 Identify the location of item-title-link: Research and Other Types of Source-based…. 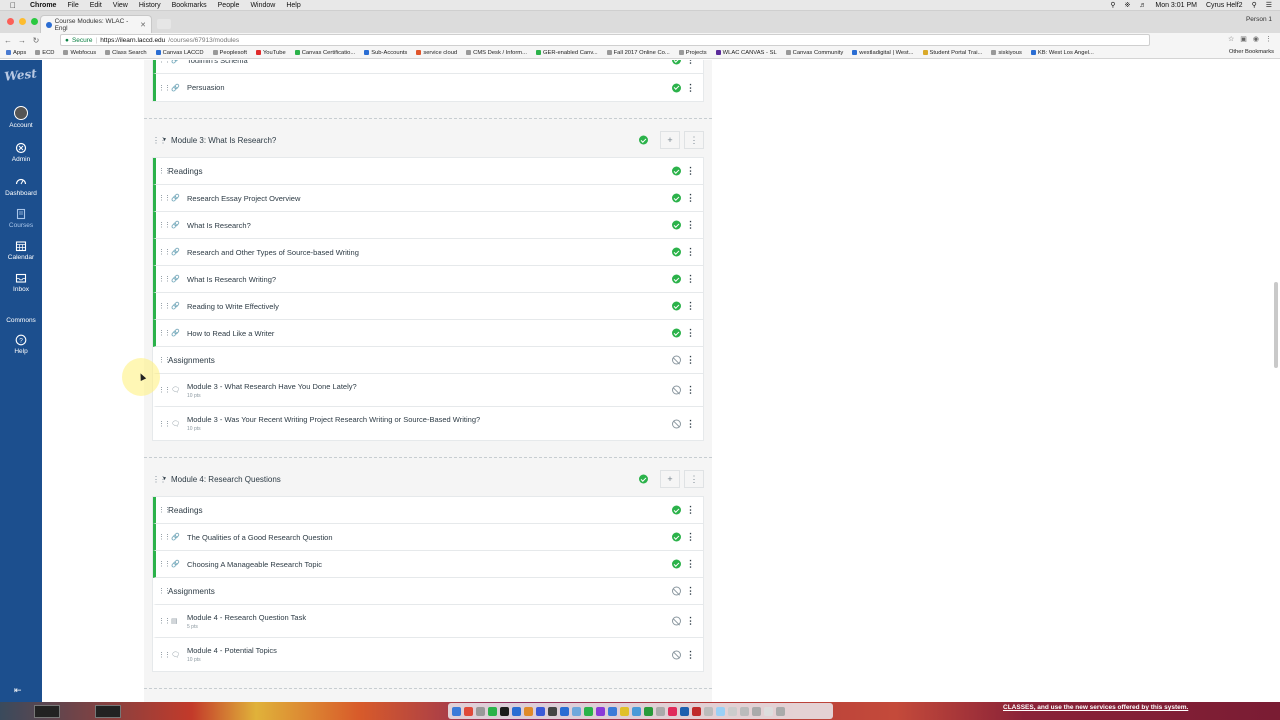
(273, 252).